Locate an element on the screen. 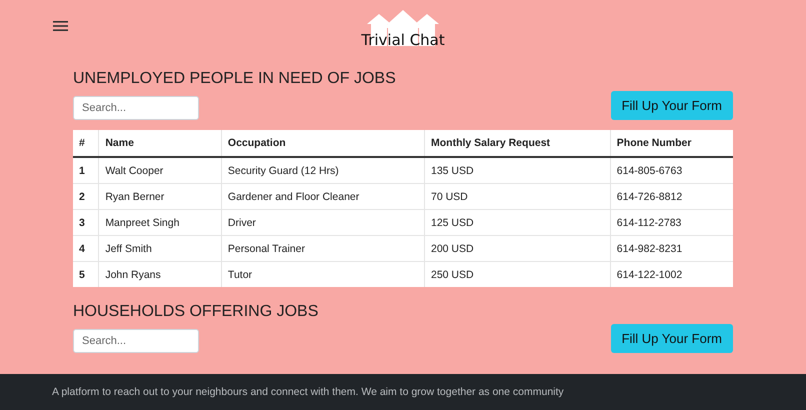  menu-icon is located at coordinates (60, 26).